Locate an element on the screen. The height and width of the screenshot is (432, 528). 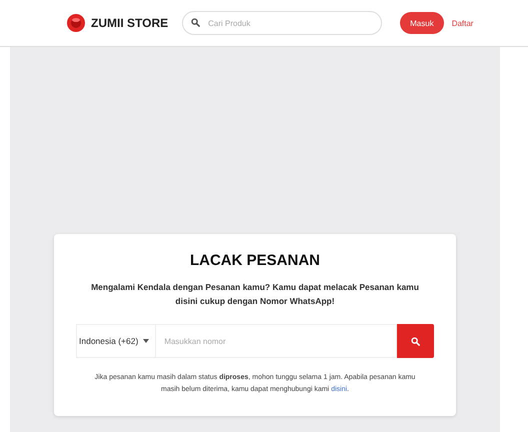
card-title: LACAK PESANAN is located at coordinates (255, 261).